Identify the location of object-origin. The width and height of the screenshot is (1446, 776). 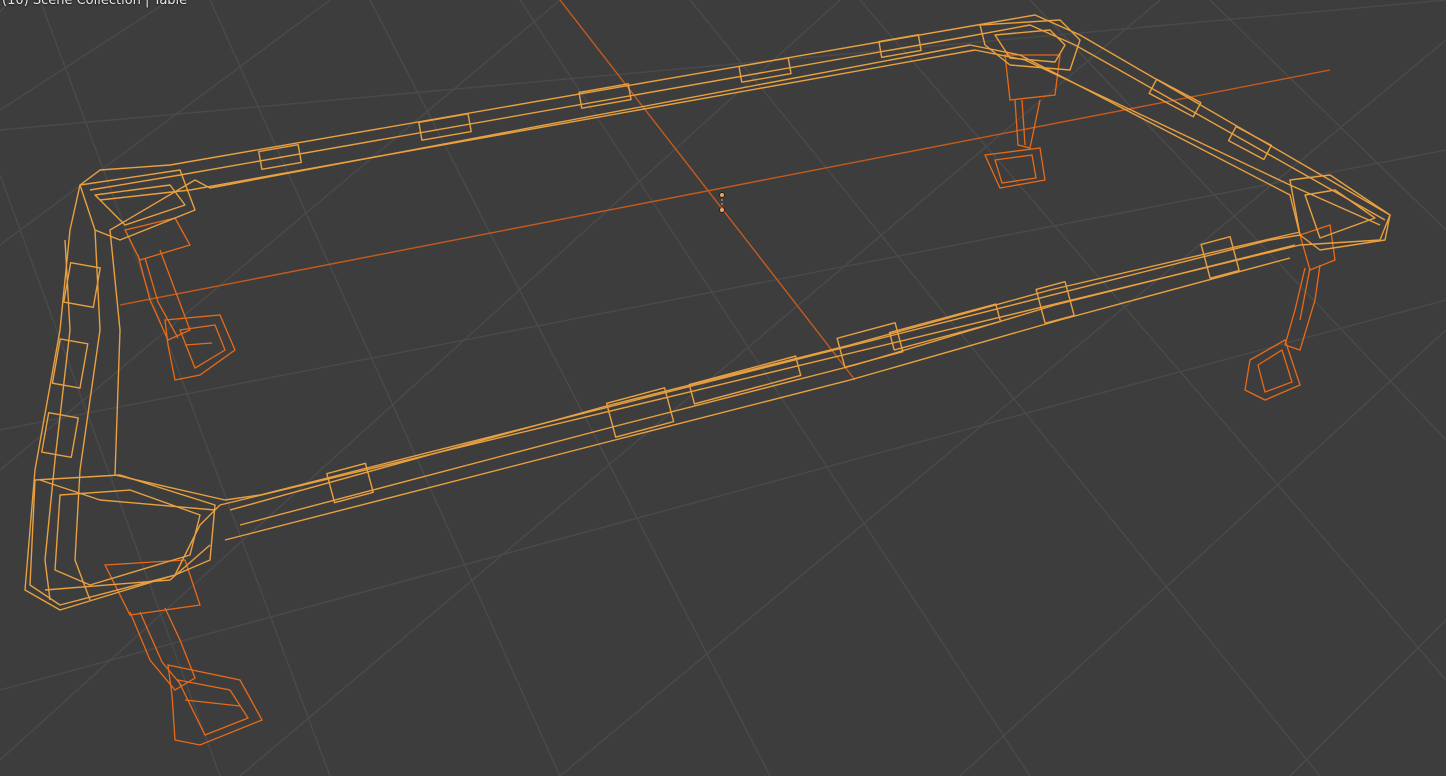
(722, 202).